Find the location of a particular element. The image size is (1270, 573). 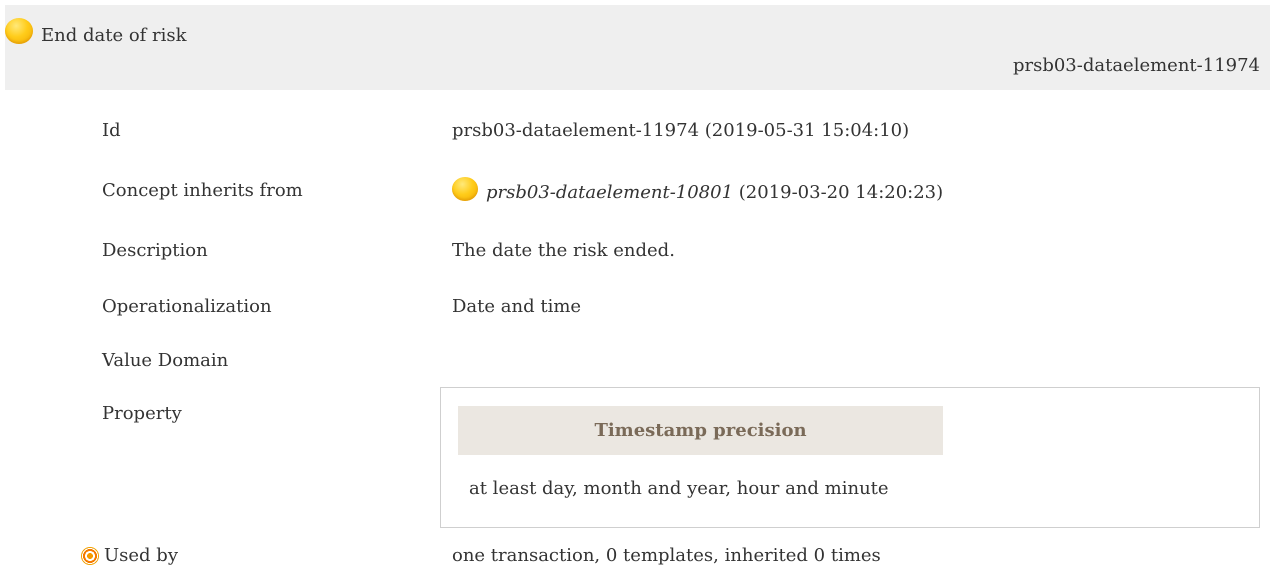

description-label: Description is located at coordinates (155, 250).